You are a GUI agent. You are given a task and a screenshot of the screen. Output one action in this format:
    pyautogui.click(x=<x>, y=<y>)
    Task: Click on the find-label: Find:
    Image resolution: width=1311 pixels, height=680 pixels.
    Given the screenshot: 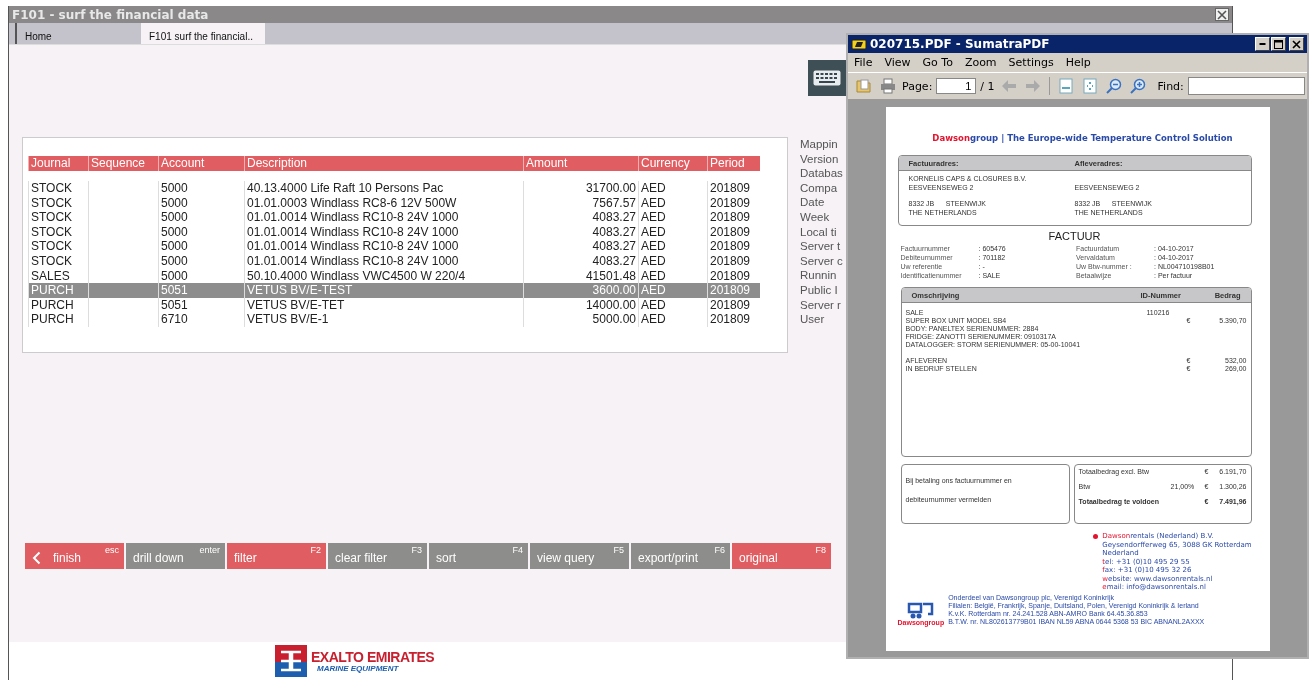 What is the action you would take?
    pyautogui.click(x=1170, y=86)
    